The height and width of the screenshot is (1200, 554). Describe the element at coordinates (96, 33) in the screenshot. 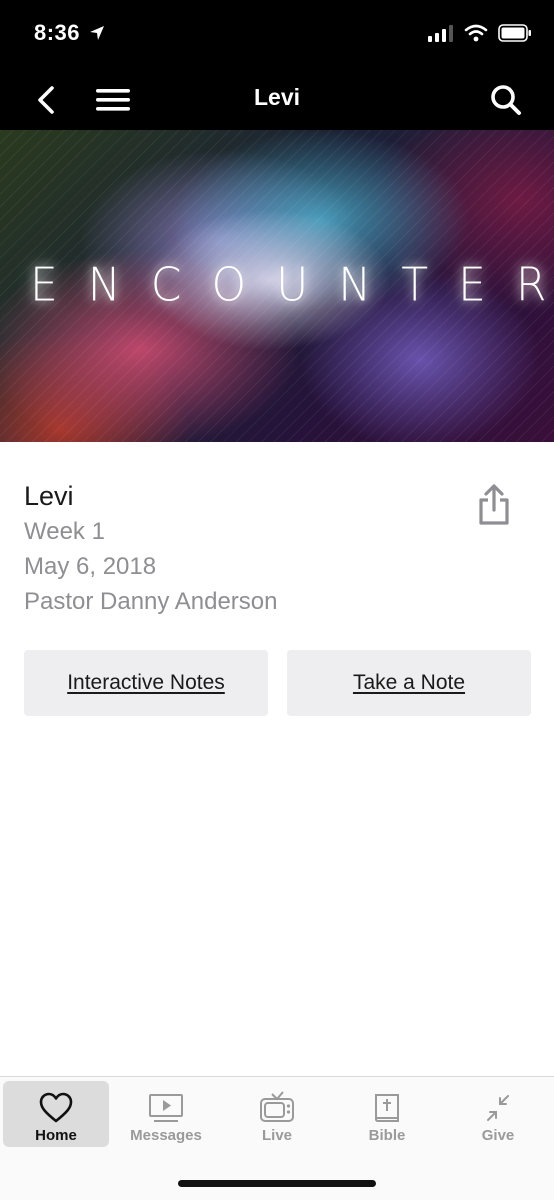

I see `location-arrow-icon` at that location.